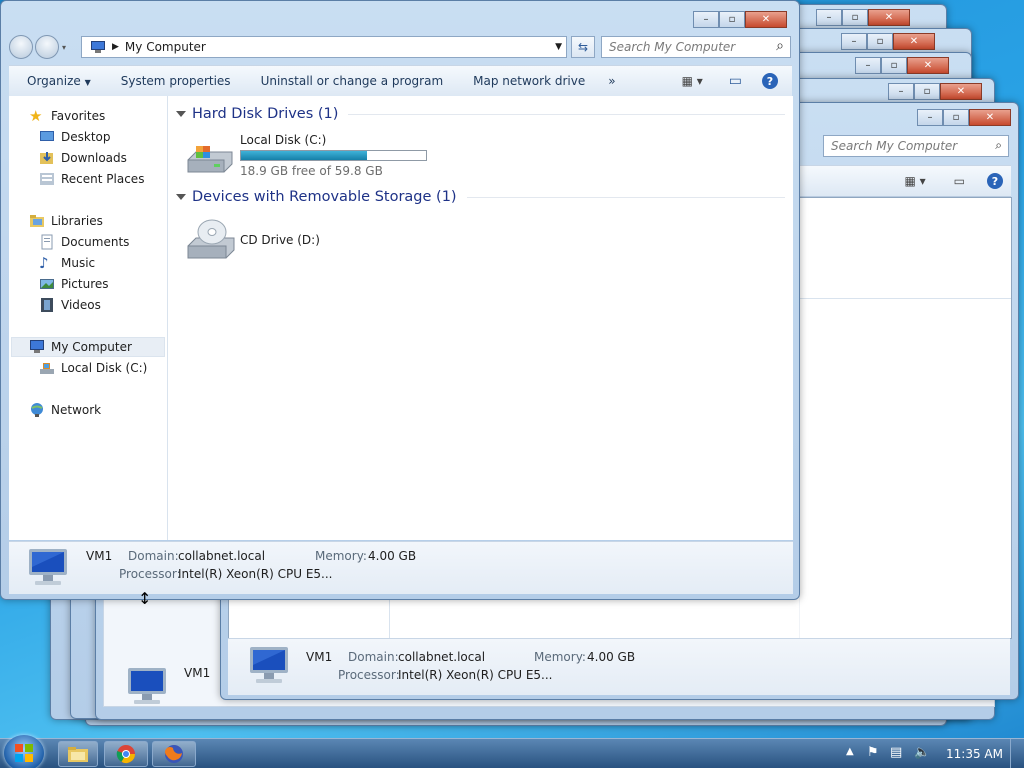 The image size is (1024, 768). What do you see at coordinates (304, 155) in the screenshot?
I see `disk-usage-fill` at bounding box center [304, 155].